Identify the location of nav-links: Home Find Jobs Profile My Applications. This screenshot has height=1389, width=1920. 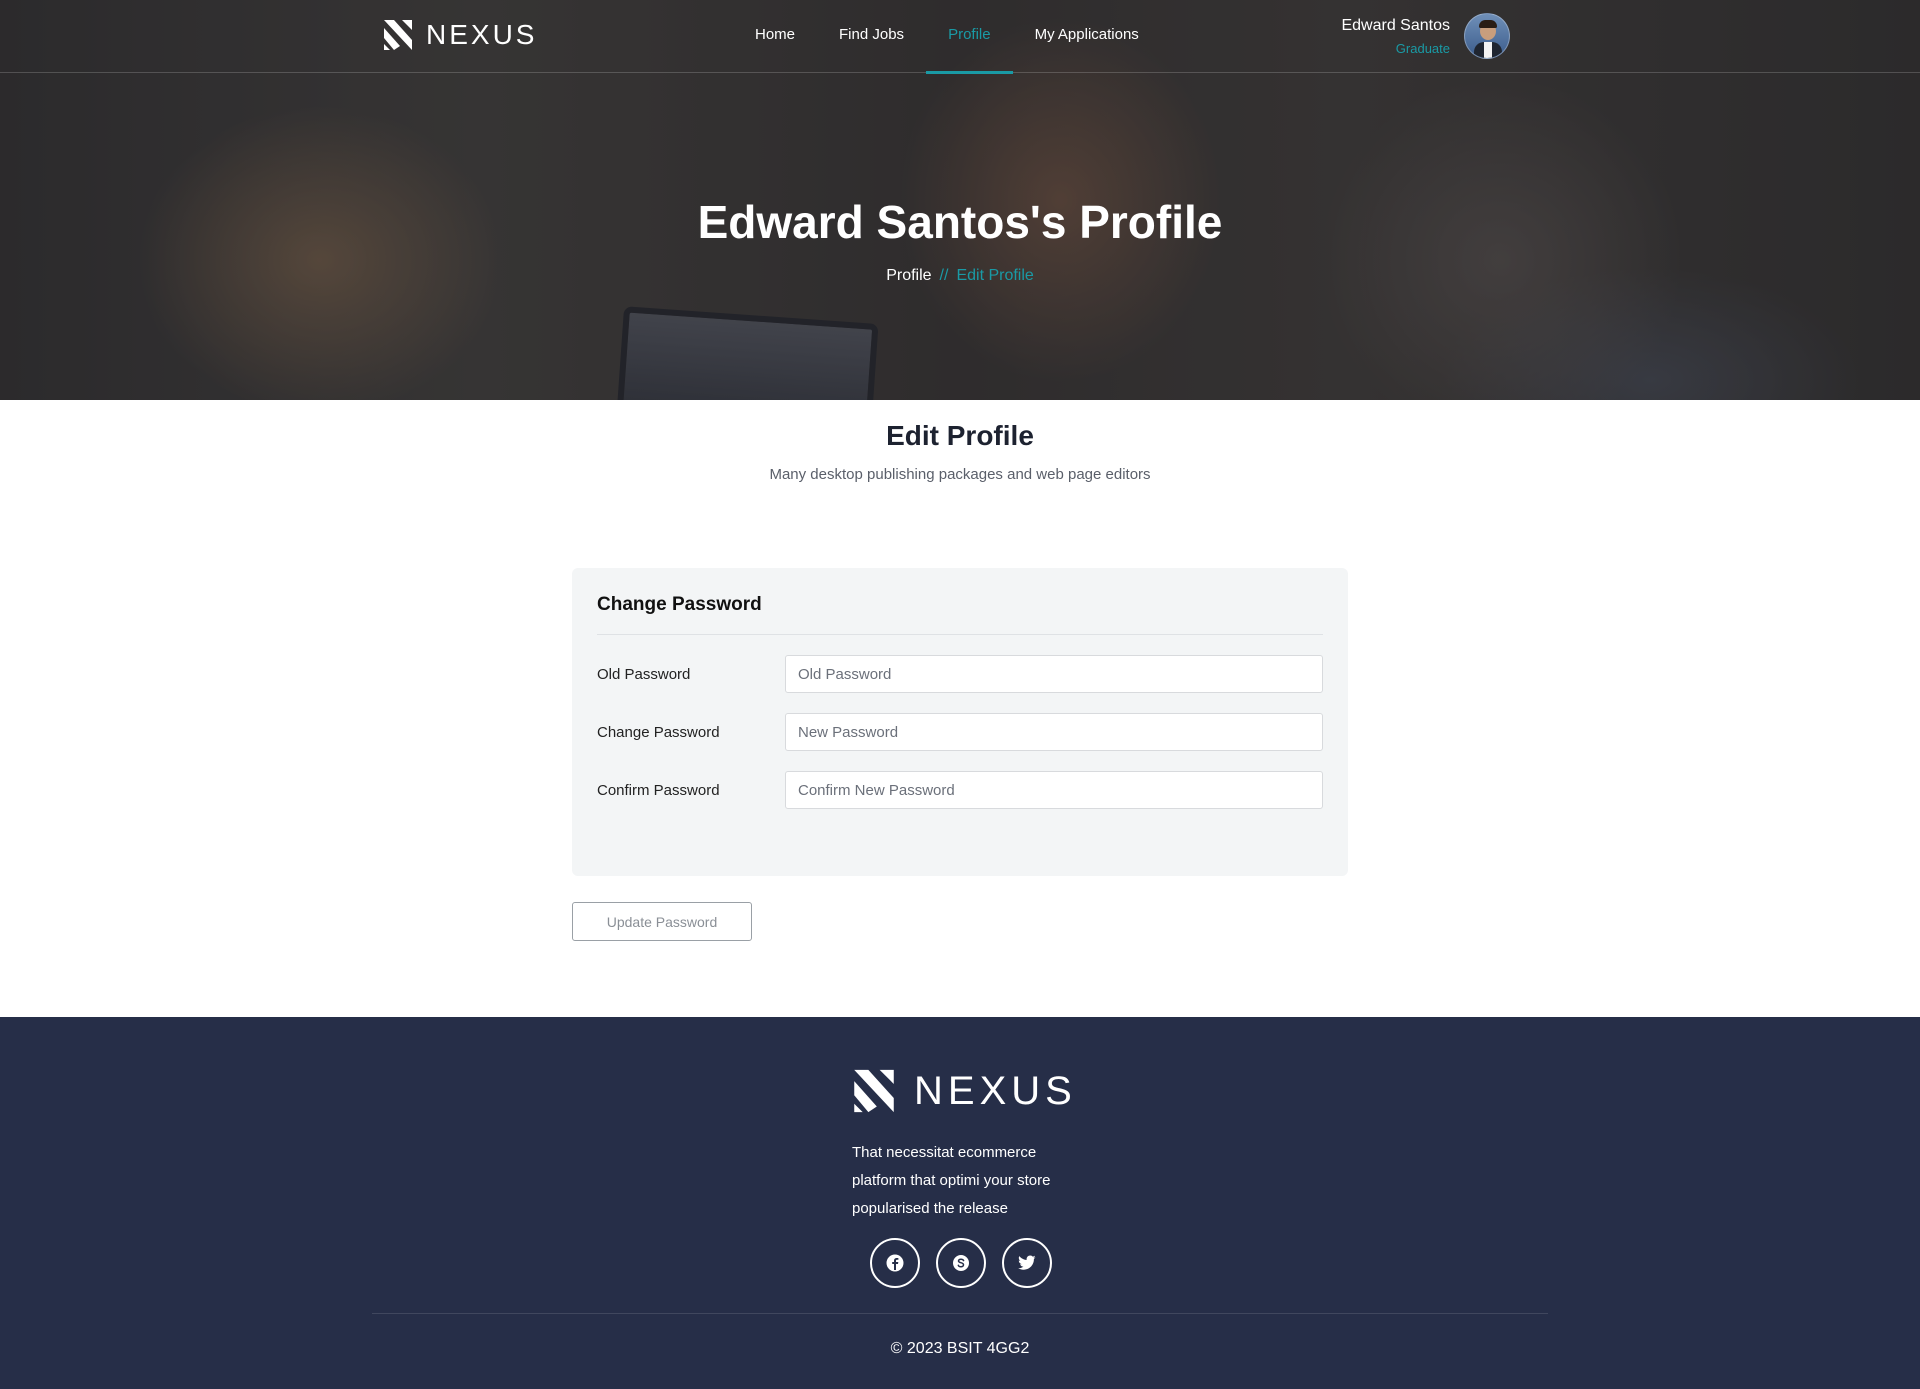
(947, 37).